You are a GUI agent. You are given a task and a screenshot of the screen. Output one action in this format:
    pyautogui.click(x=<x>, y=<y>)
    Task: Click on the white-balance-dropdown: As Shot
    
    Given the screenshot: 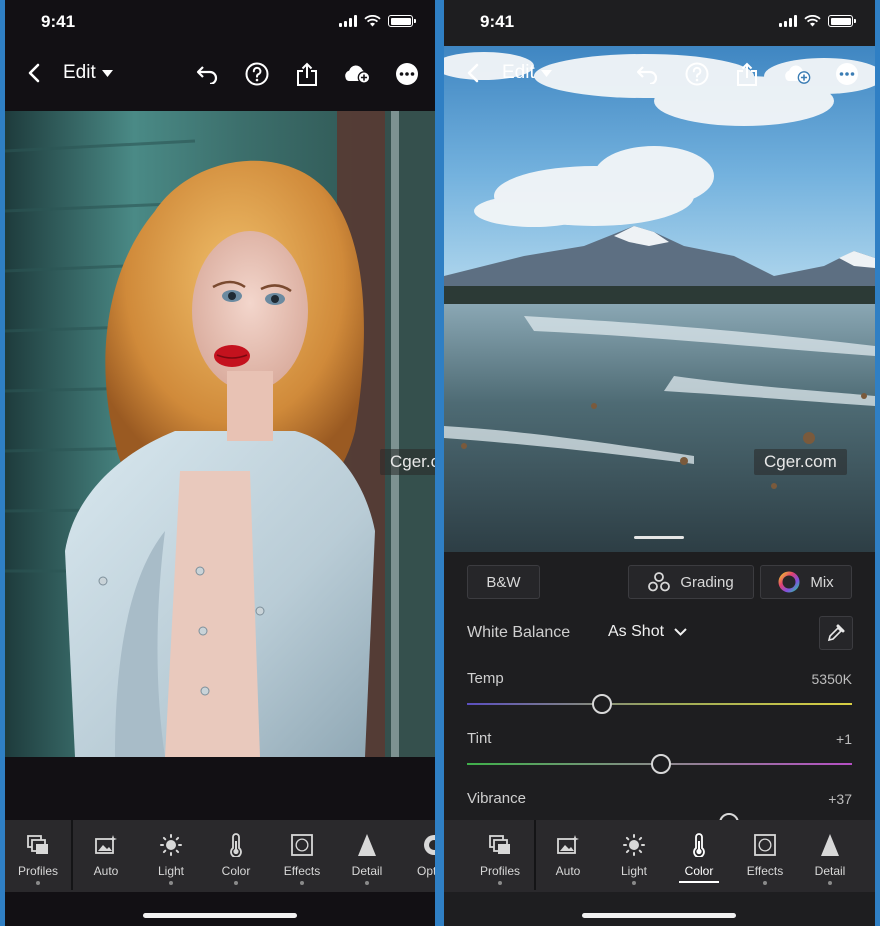 What is the action you would take?
    pyautogui.click(x=647, y=632)
    